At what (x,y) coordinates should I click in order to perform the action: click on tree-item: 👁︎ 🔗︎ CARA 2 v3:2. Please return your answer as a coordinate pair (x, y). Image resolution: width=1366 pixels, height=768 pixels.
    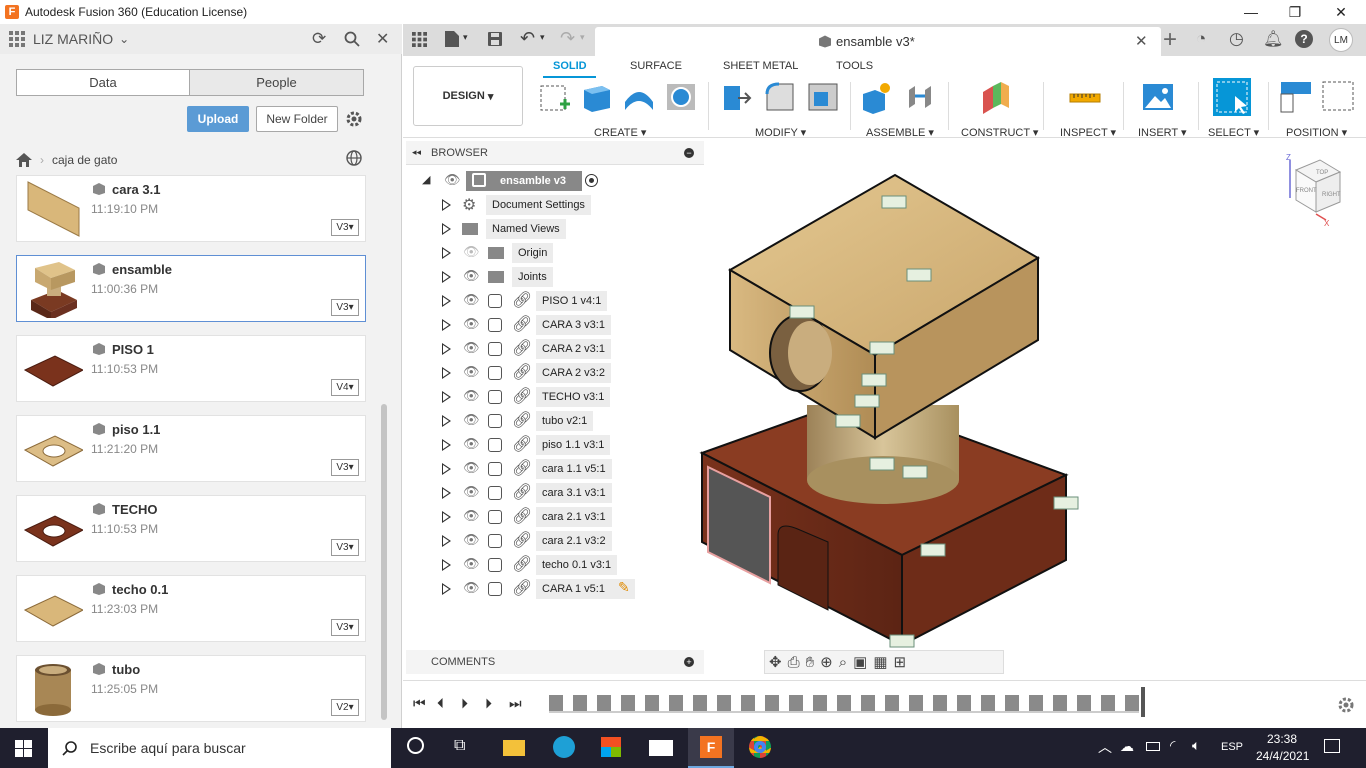
    Looking at the image, I should click on (556, 373).